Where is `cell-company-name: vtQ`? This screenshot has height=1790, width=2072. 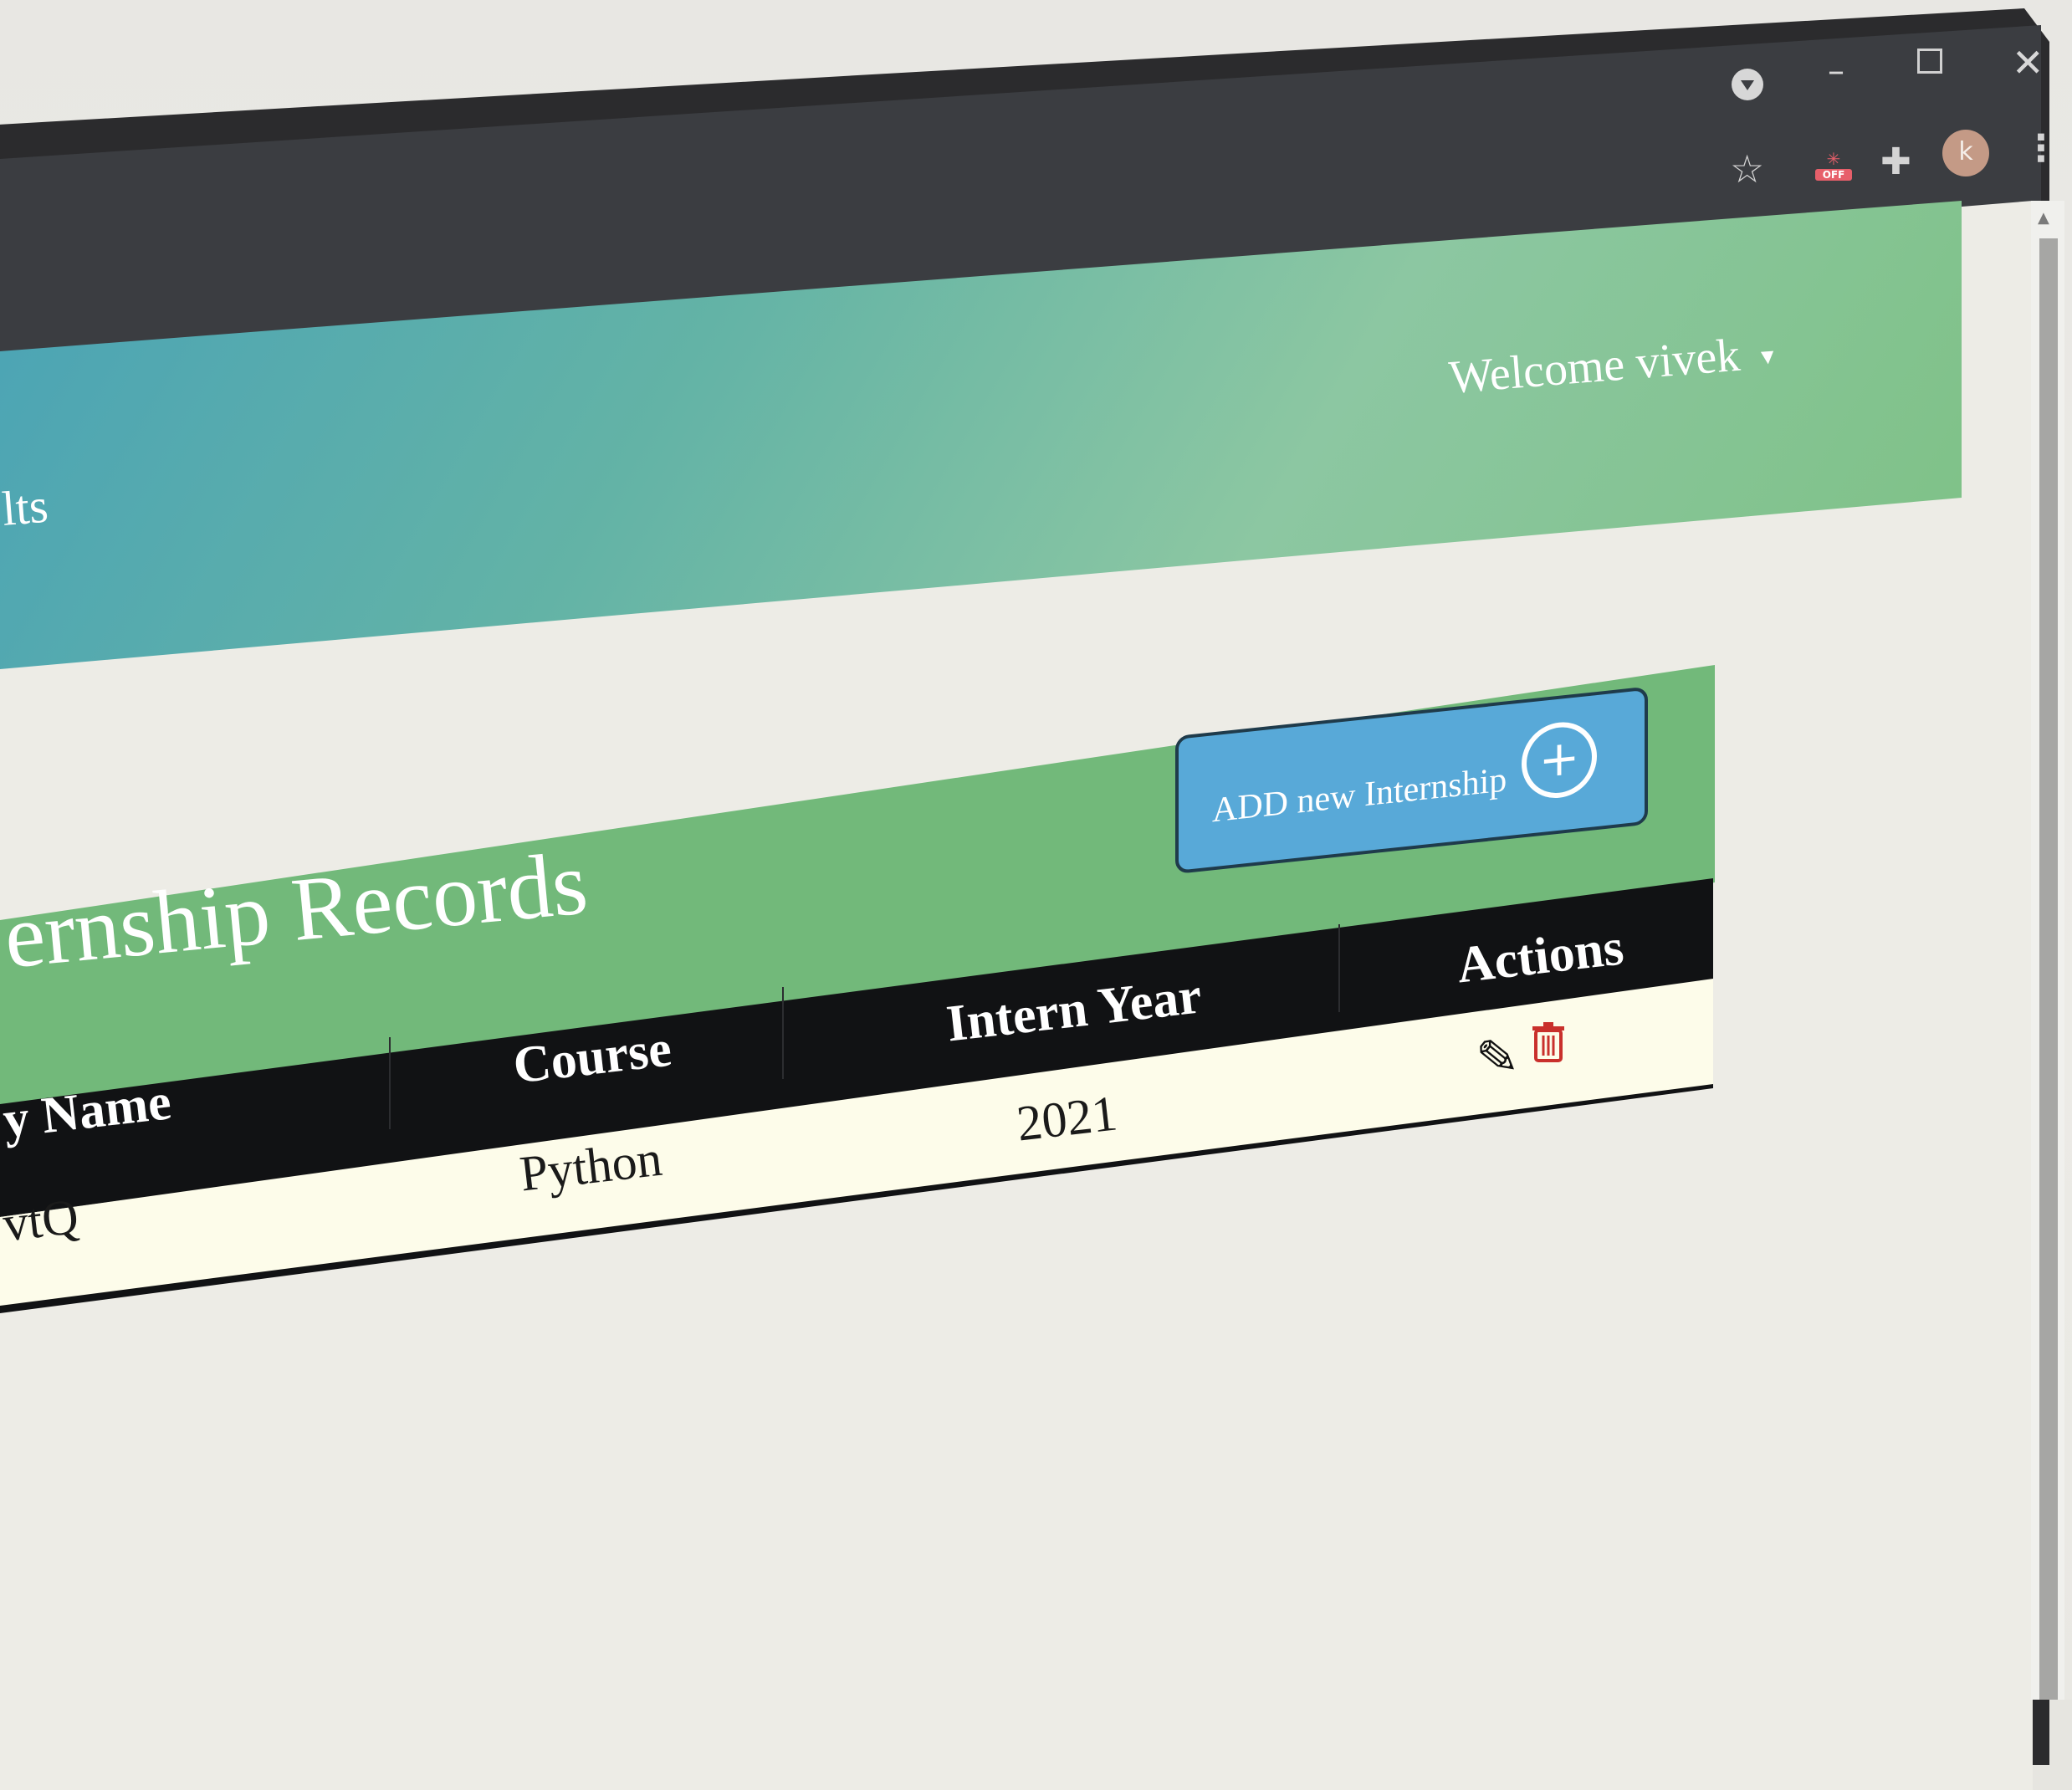
cell-company-name: vtQ is located at coordinates (41, 1220).